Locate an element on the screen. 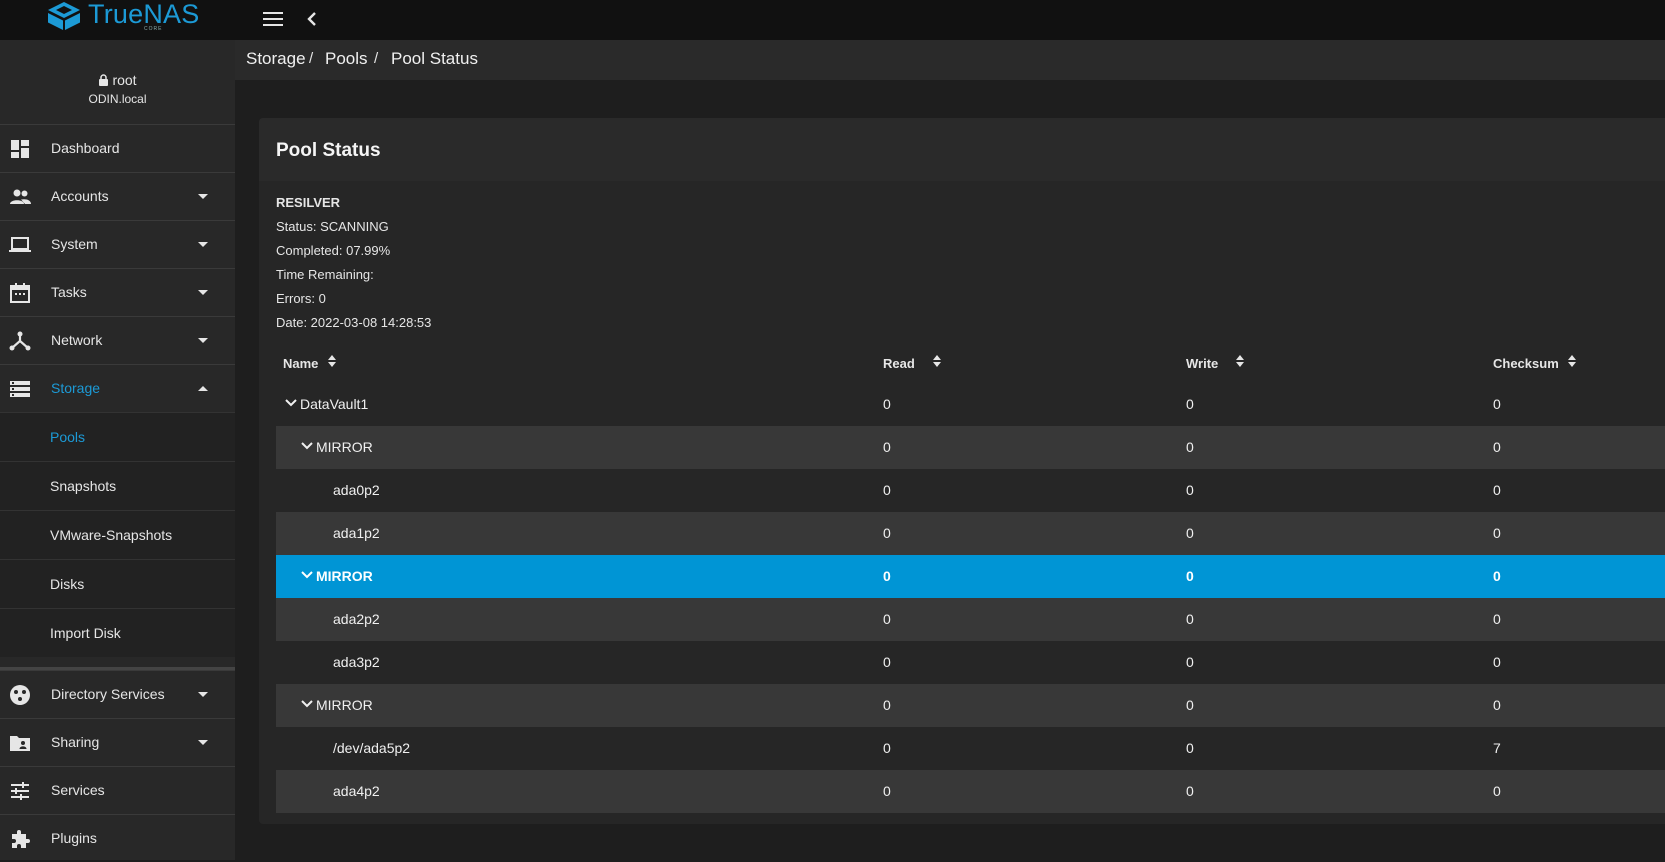 This screenshot has width=1665, height=862. sidebar-subitem-label: Import Disk is located at coordinates (85, 633).